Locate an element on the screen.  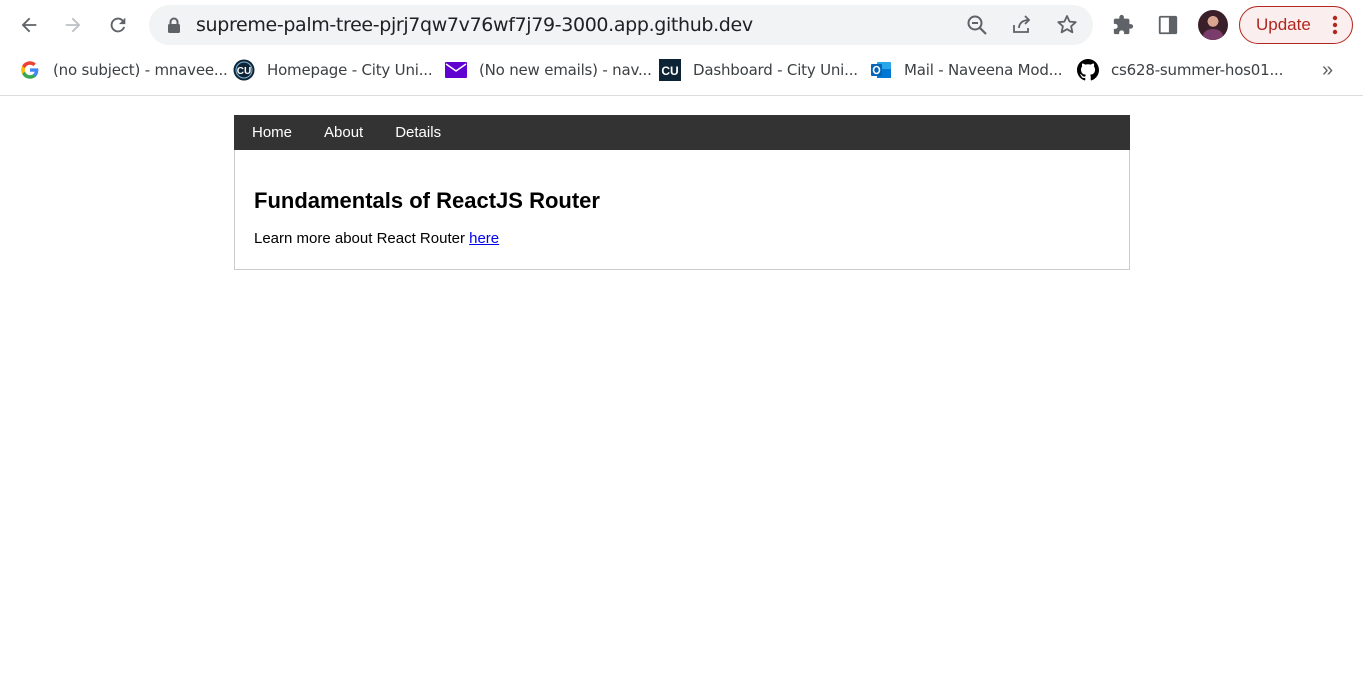
more-bookmarks-icon: » is located at coordinates (1327, 70).